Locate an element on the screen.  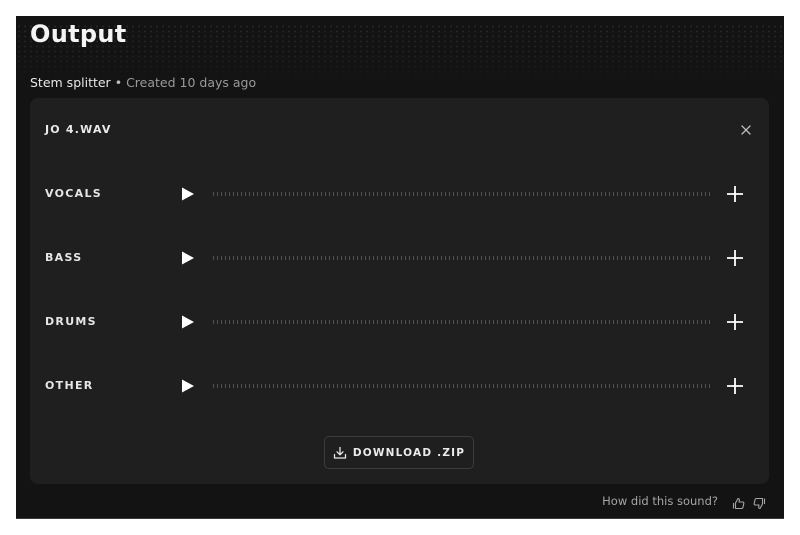
thumbs-down-button is located at coordinates (759, 502).